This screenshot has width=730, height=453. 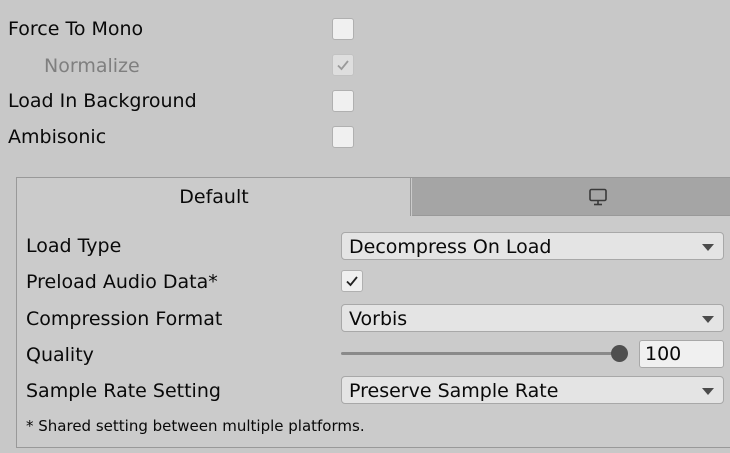 I want to click on normalize-row: Normalize, so click(x=365, y=66).